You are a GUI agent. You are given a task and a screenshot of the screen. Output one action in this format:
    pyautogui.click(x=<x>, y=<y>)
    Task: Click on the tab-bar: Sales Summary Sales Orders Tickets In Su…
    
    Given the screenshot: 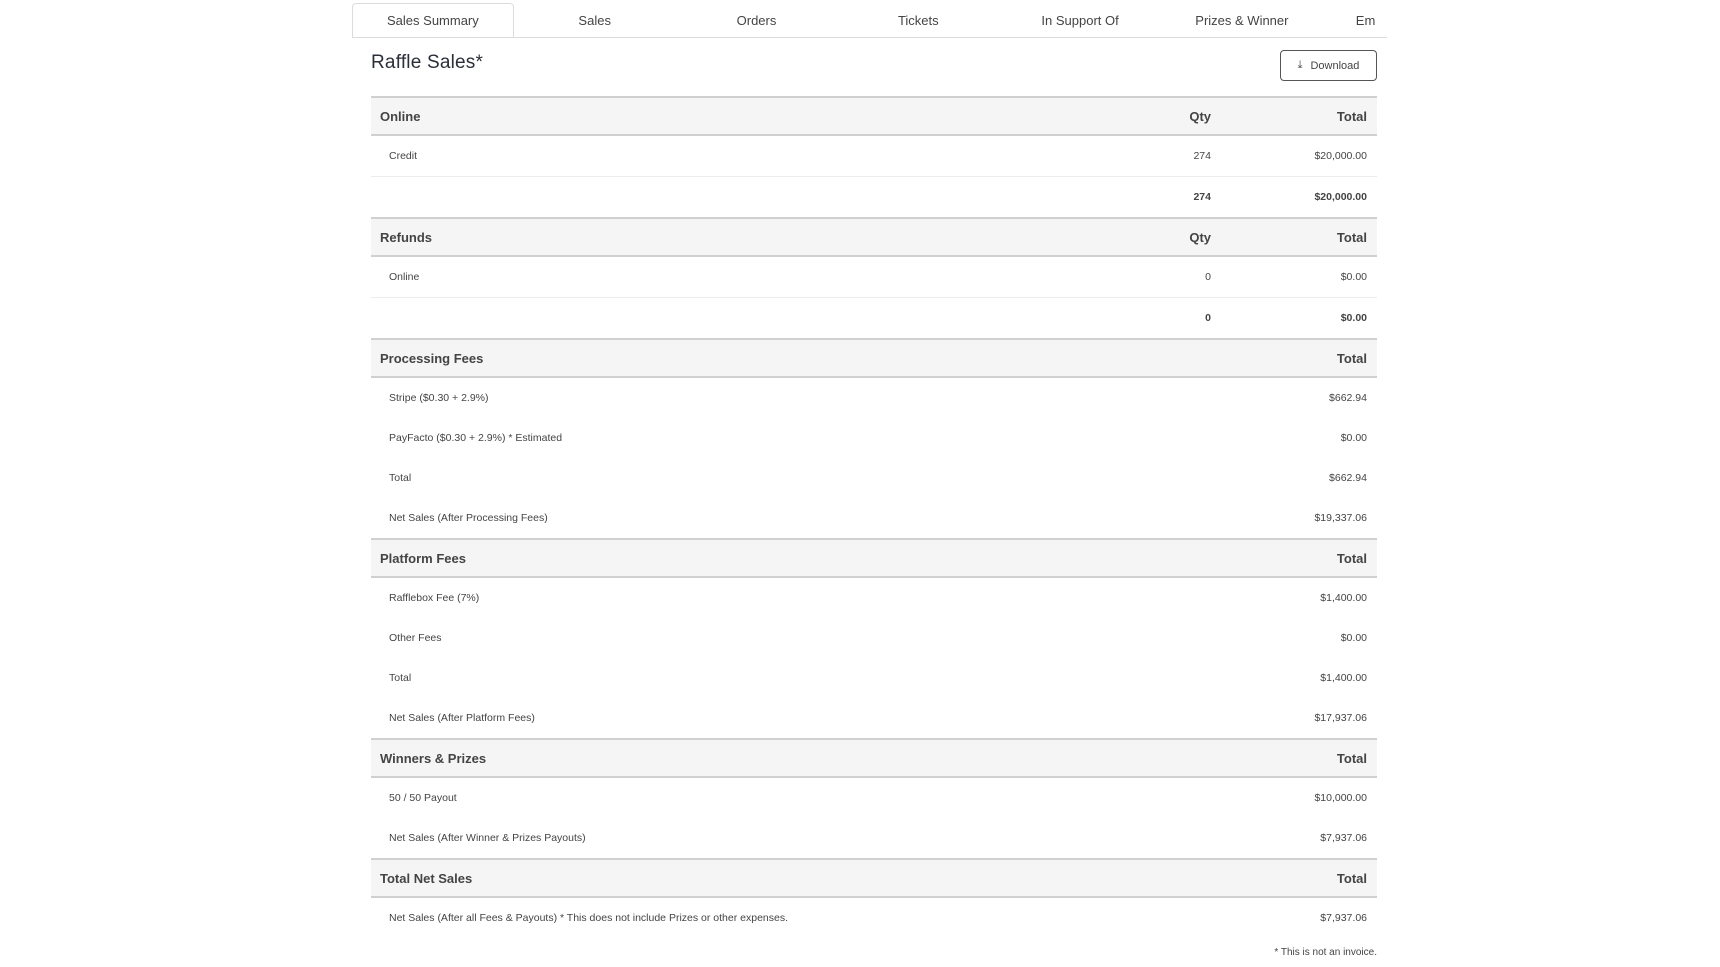 What is the action you would take?
    pyautogui.click(x=869, y=20)
    